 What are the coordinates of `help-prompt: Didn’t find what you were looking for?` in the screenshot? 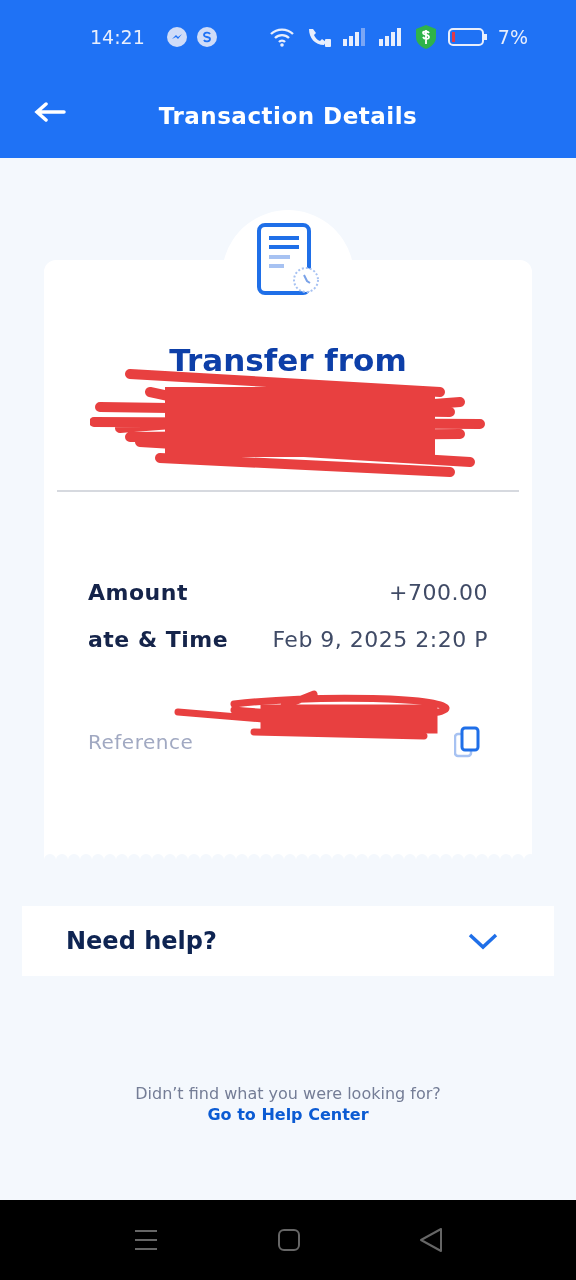 It's located at (288, 1093).